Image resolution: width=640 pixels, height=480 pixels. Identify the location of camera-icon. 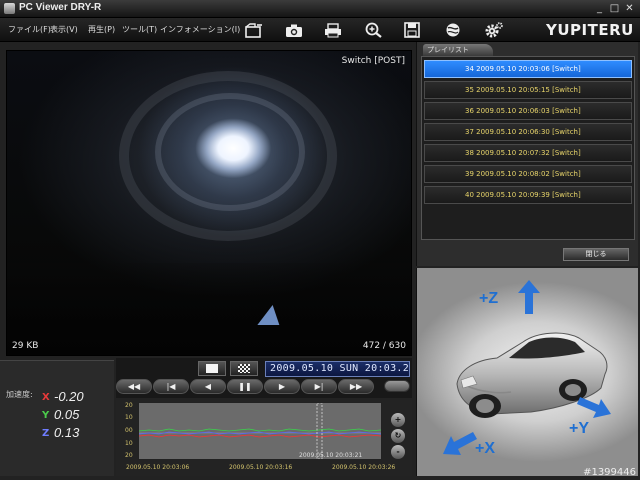
(294, 30).